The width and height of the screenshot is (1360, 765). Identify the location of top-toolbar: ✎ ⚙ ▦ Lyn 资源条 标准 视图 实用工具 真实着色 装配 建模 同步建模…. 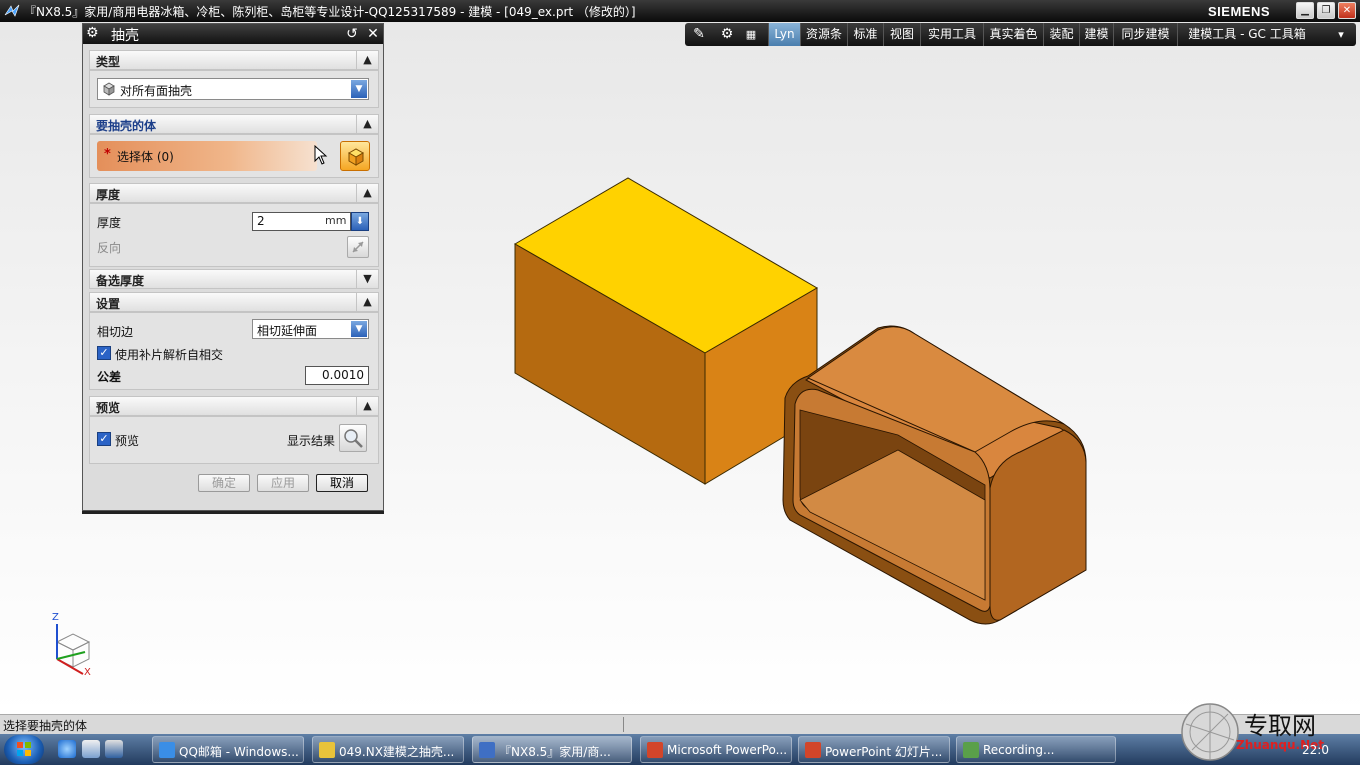
(1020, 34).